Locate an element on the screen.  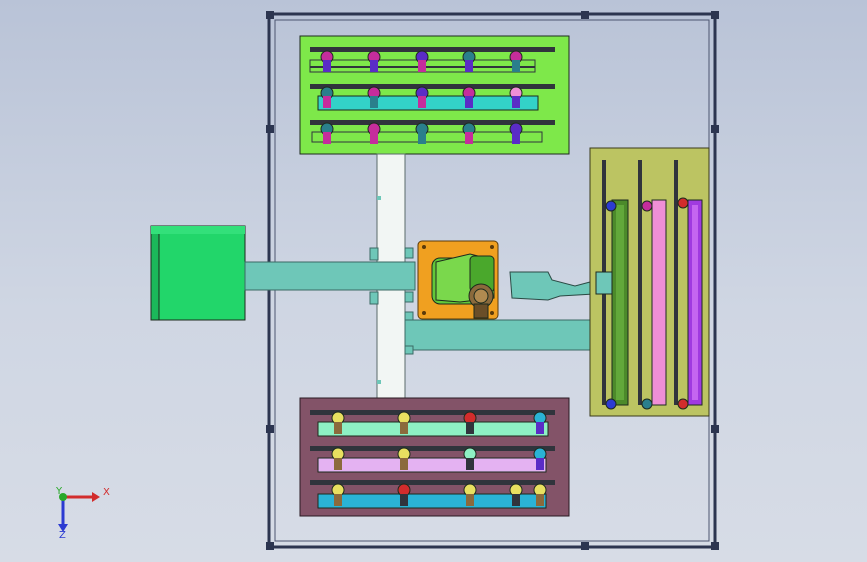
left-green-block is located at coordinates (198, 273).